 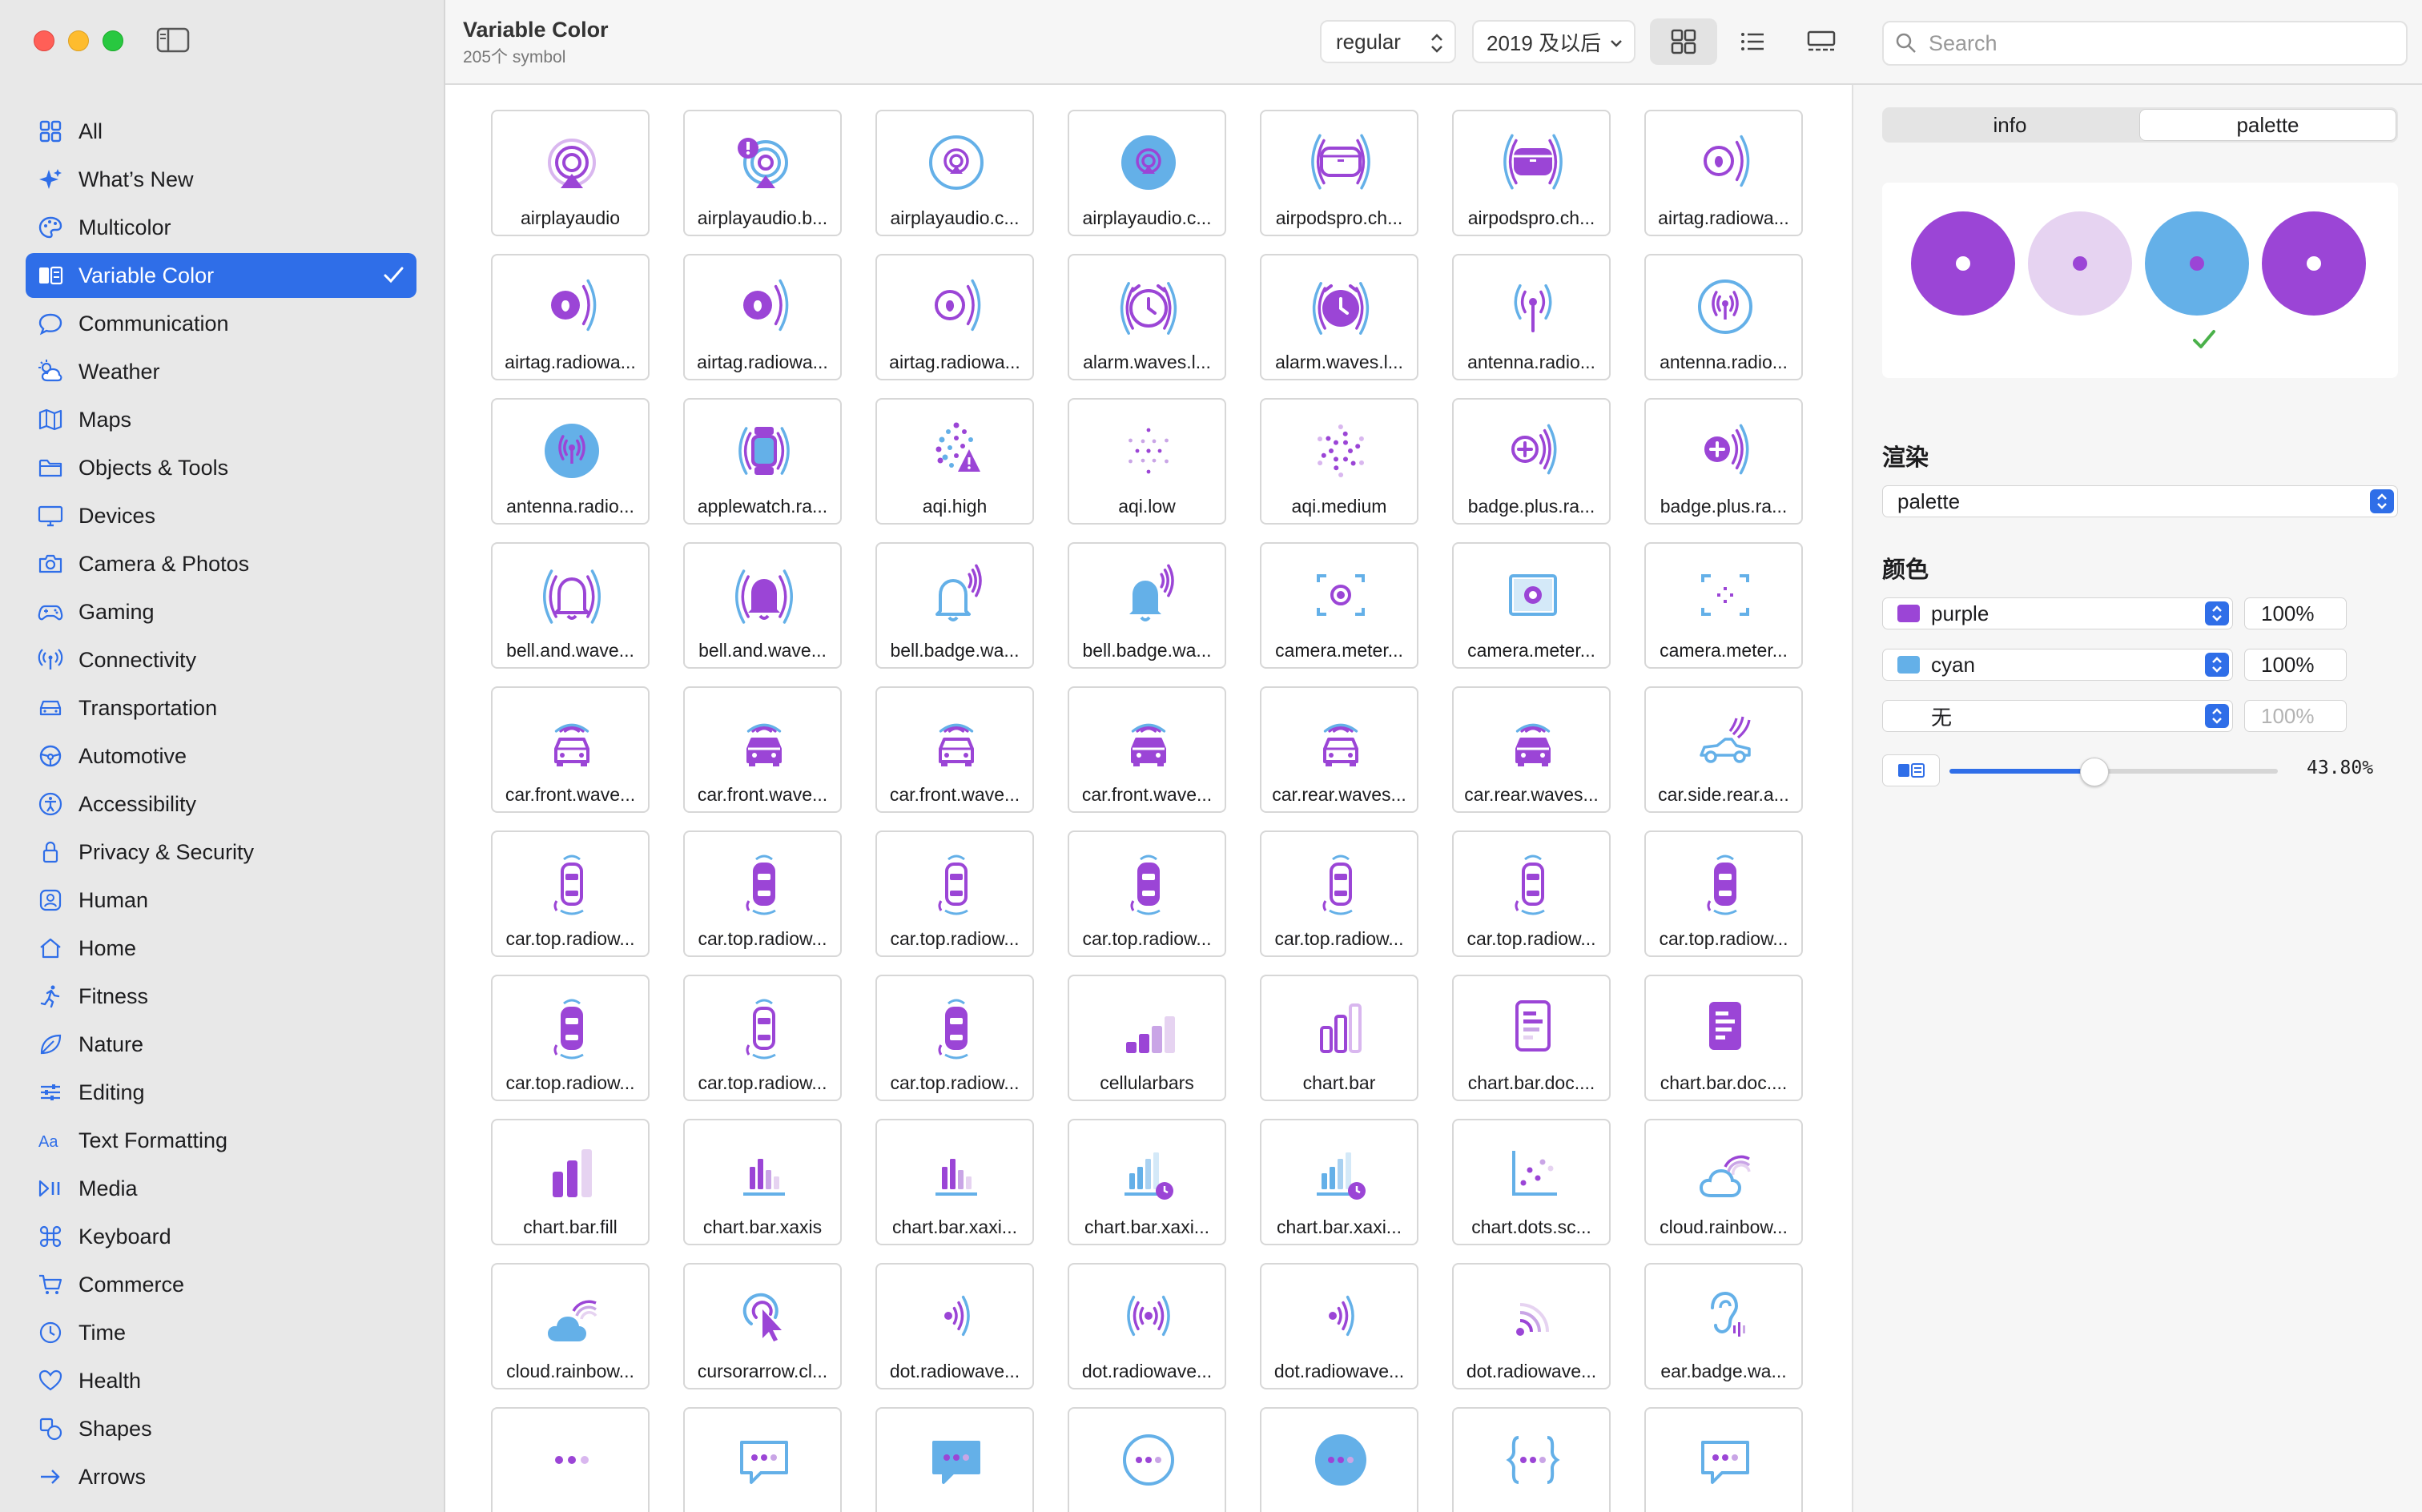 I want to click on slider-knob, so click(x=2094, y=772).